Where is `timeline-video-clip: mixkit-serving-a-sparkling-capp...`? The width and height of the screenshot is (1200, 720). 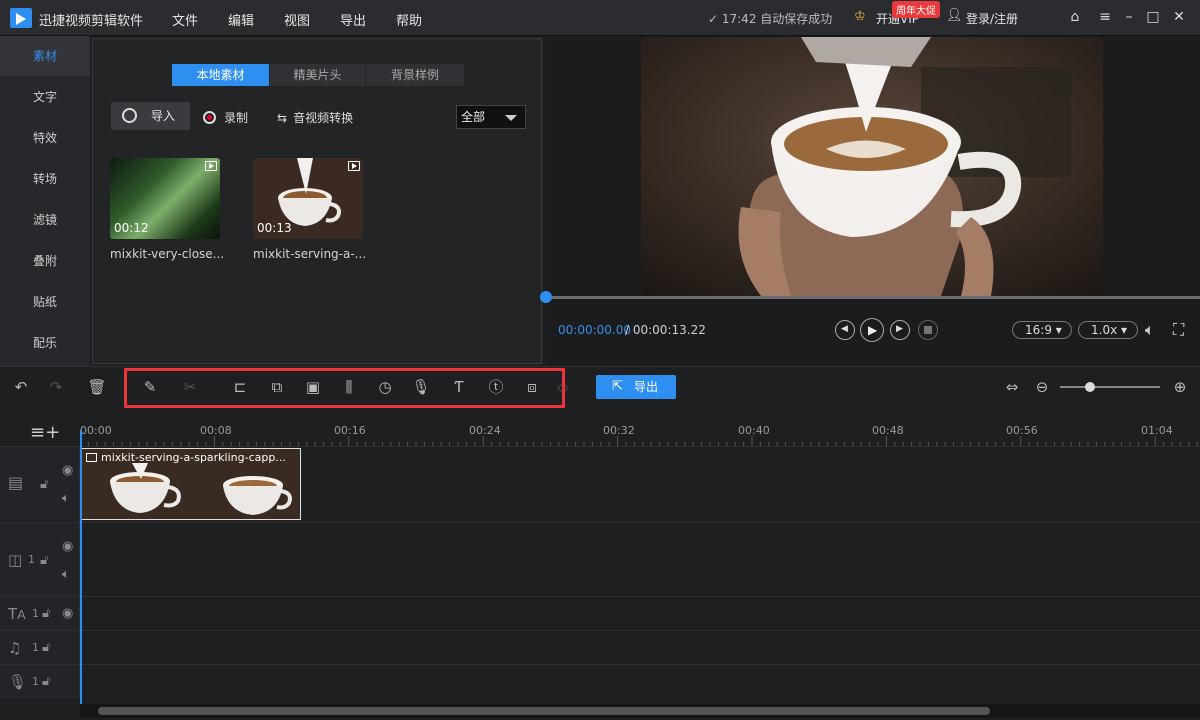
timeline-video-clip: mixkit-serving-a-sparkling-capp... is located at coordinates (191, 484).